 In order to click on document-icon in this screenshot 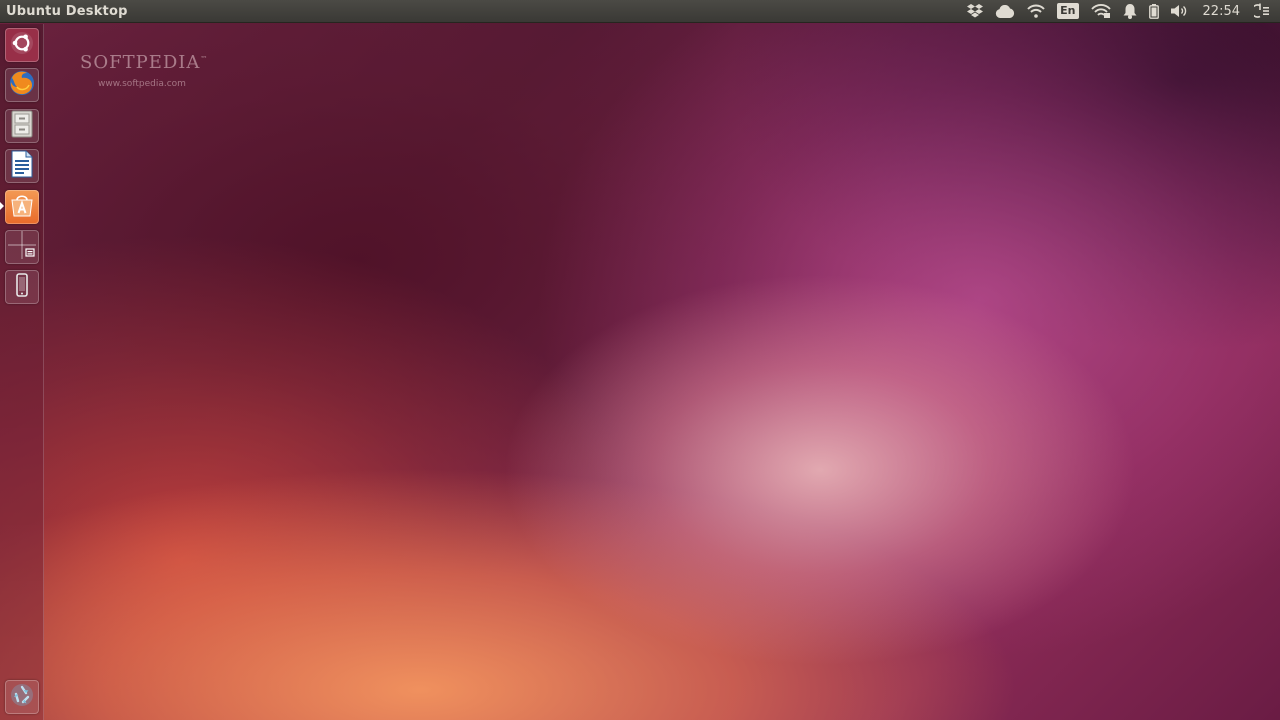, I will do `click(22, 166)`.